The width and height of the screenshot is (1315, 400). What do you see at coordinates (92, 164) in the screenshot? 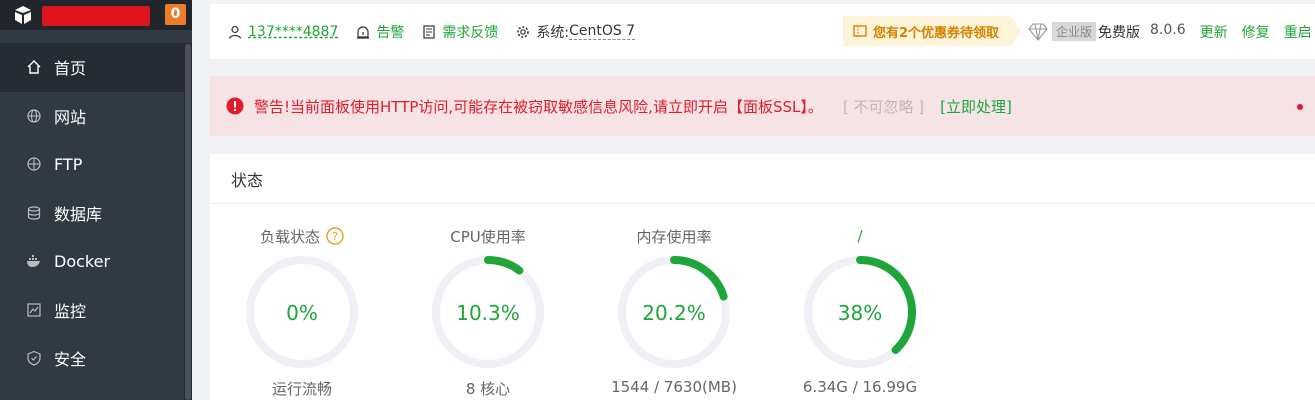
I see `sidebar-item-ftp: FTP` at bounding box center [92, 164].